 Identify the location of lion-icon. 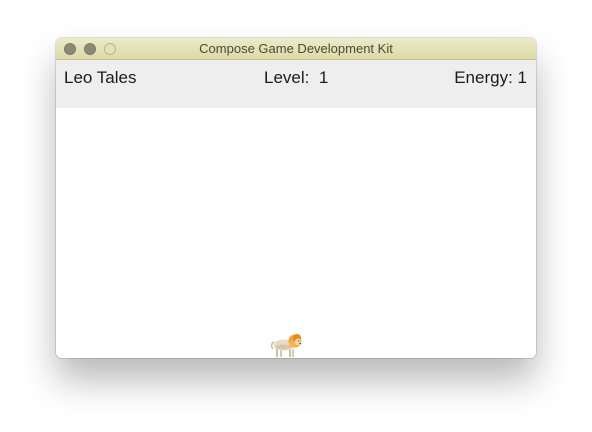
(287, 345).